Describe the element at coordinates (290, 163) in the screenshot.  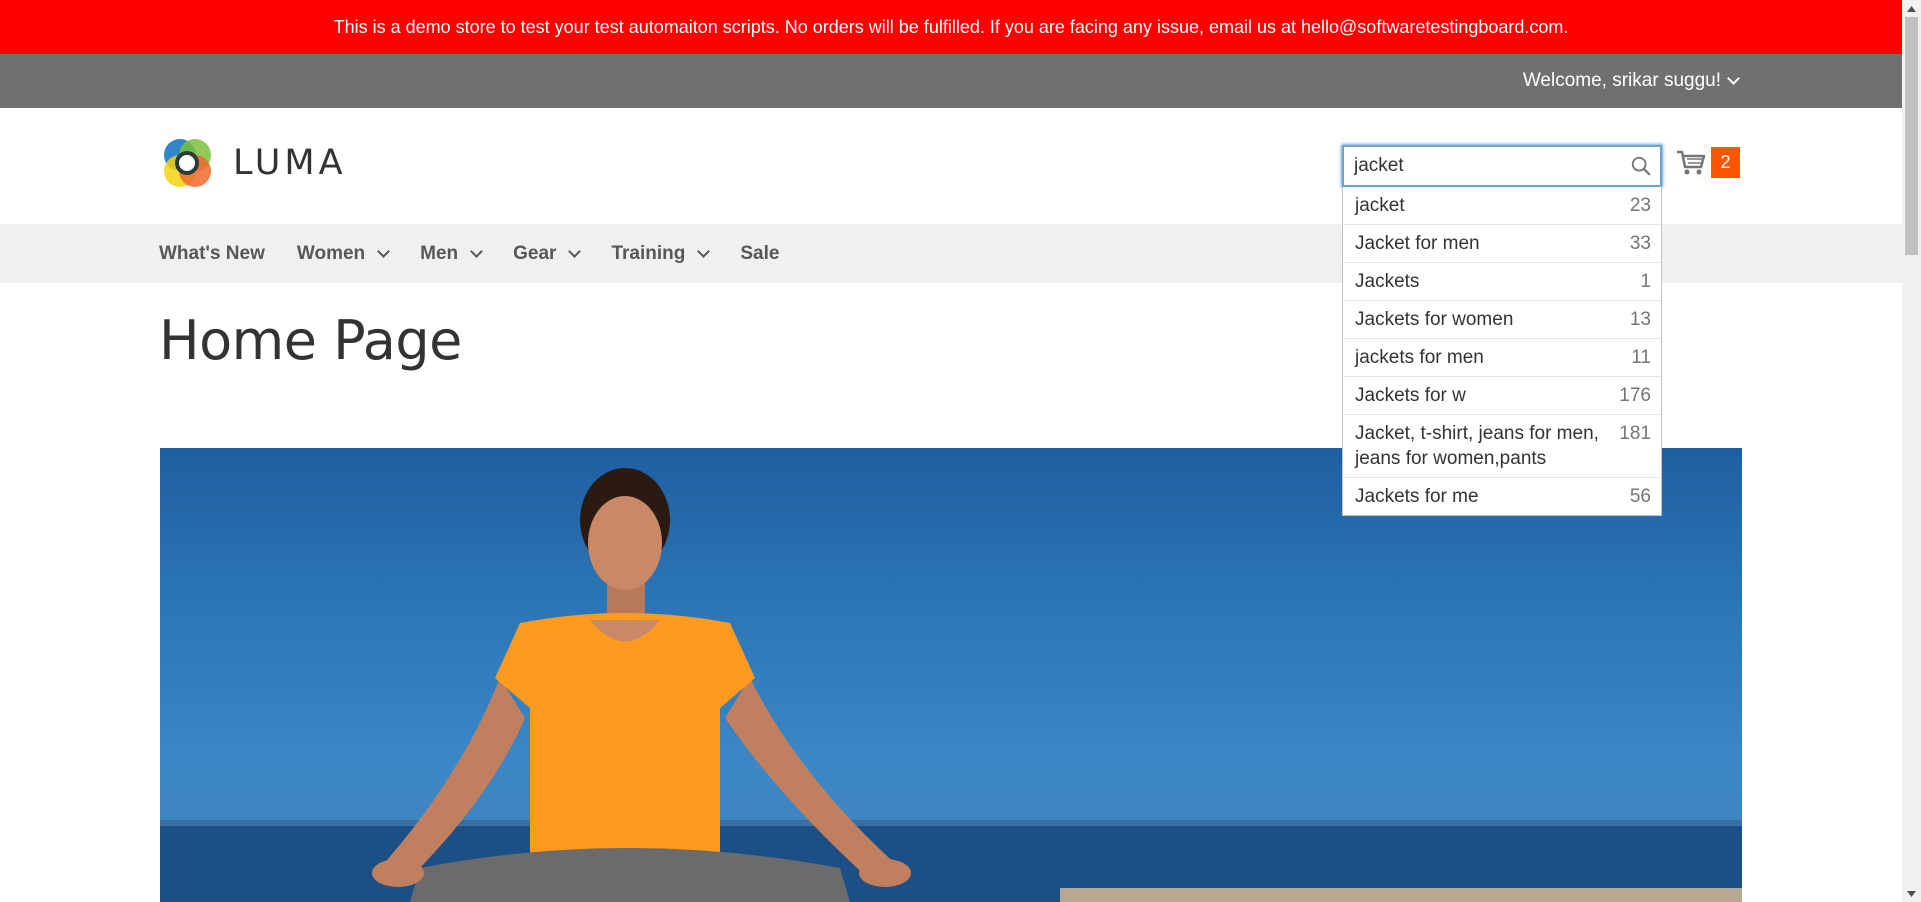
I see `logo-text: LUMA` at that location.